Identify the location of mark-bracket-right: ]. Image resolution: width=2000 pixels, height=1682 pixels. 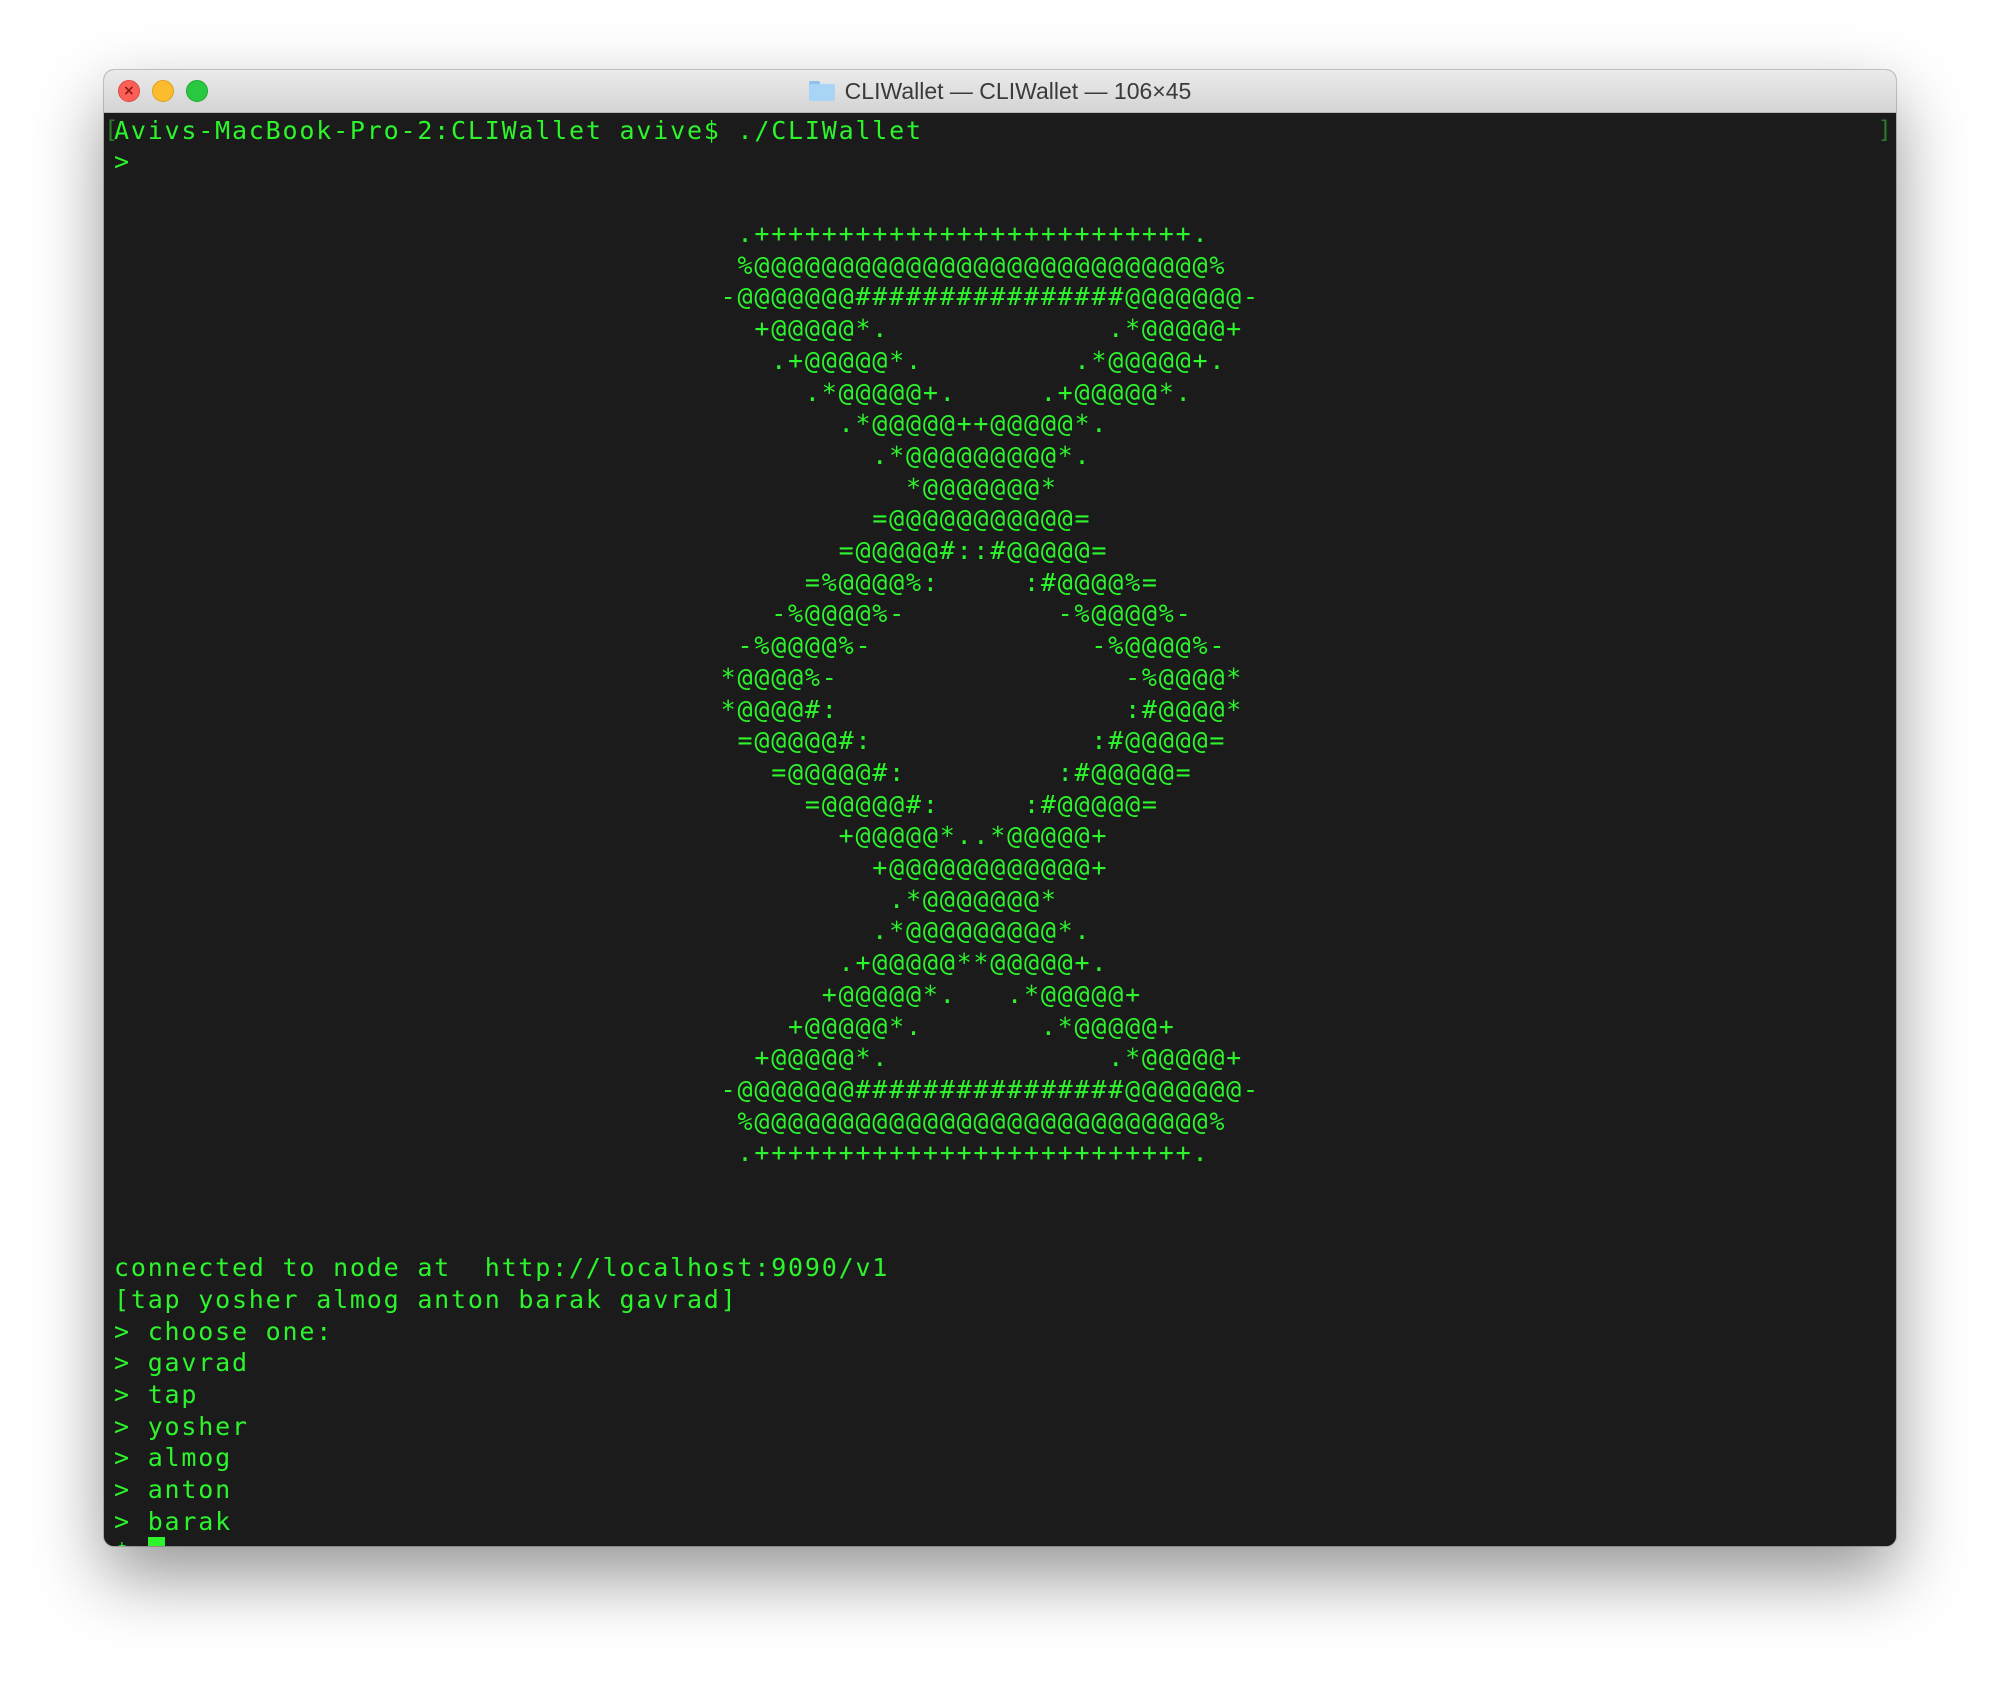
(1884, 130).